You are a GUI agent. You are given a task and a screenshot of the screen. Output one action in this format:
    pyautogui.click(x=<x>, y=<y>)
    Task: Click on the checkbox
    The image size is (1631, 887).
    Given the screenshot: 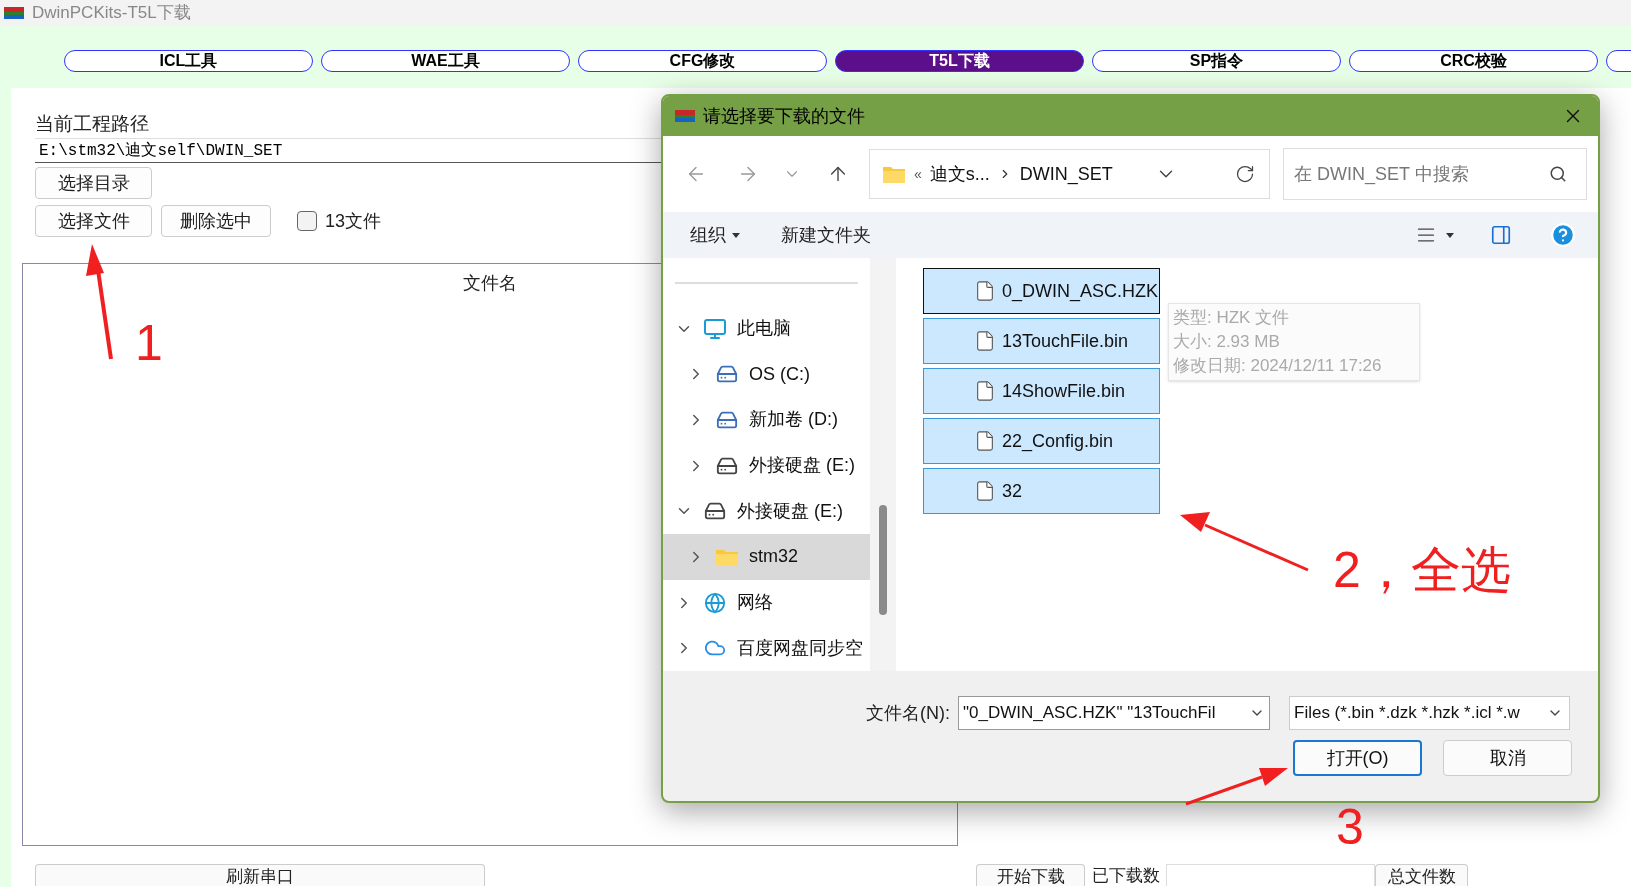 What is the action you would take?
    pyautogui.click(x=307, y=221)
    